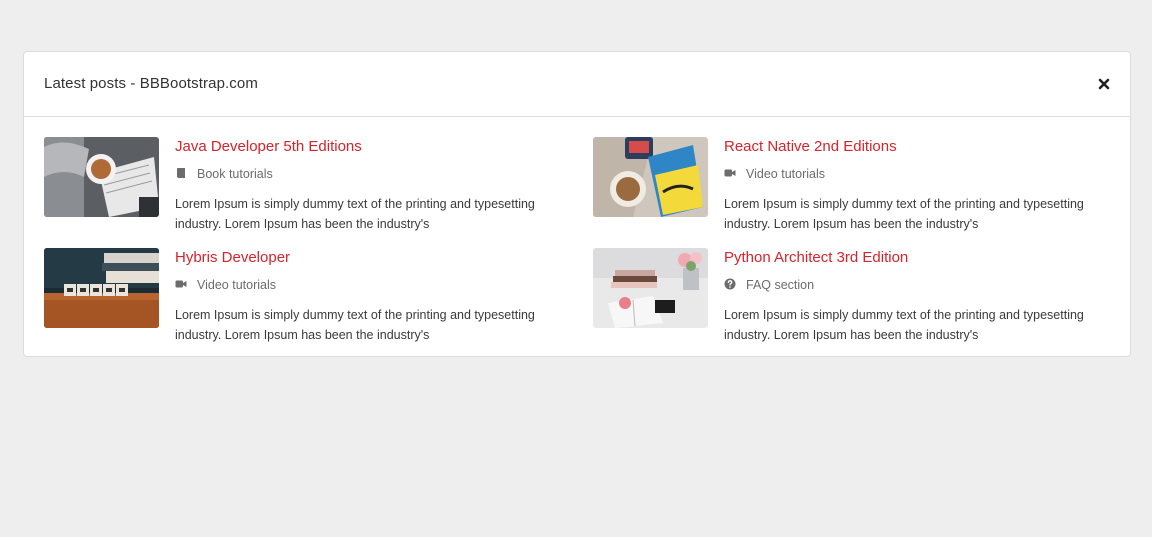  I want to click on post-category-label: Book tutorials, so click(235, 174).